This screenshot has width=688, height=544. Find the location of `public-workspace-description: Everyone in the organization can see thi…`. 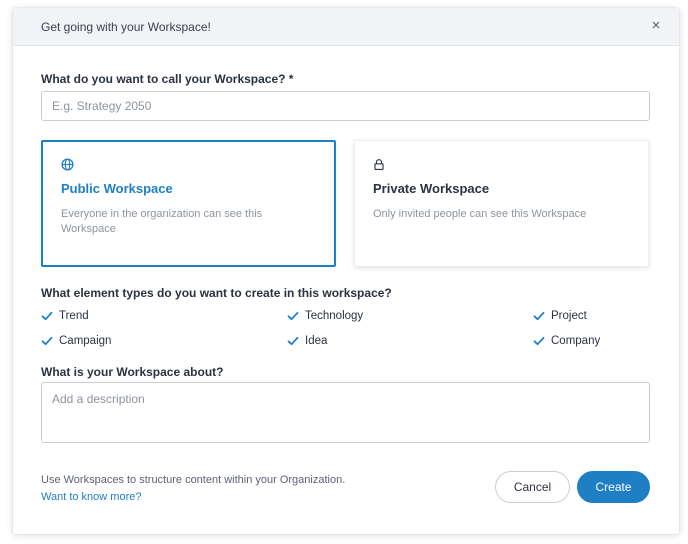

public-workspace-description: Everyone in the organization can see thi… is located at coordinates (162, 221).